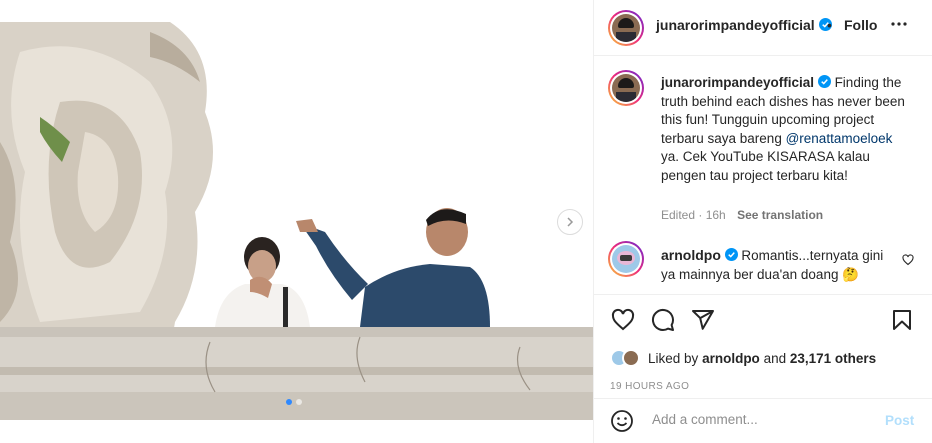 This screenshot has width=932, height=443. Describe the element at coordinates (649, 386) in the screenshot. I see `post-timestamp: 19 HOURS AGO` at that location.